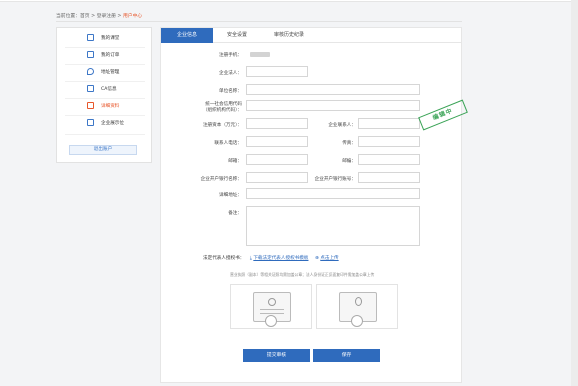 The width and height of the screenshot is (578, 386). What do you see at coordinates (389, 123) in the screenshot?
I see `contact-input` at bounding box center [389, 123].